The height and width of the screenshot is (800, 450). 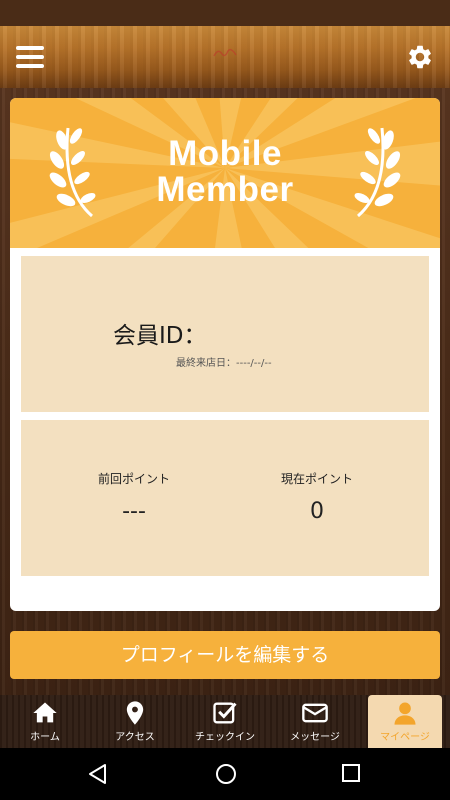 I want to click on current-points-label: 現在ポイント, so click(x=316, y=479).